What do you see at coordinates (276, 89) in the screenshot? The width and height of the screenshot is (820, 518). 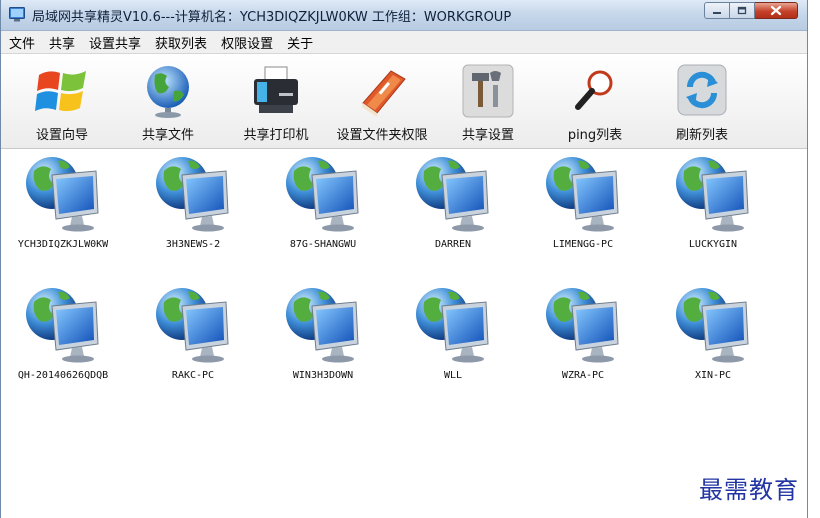 I see `printer-icon` at bounding box center [276, 89].